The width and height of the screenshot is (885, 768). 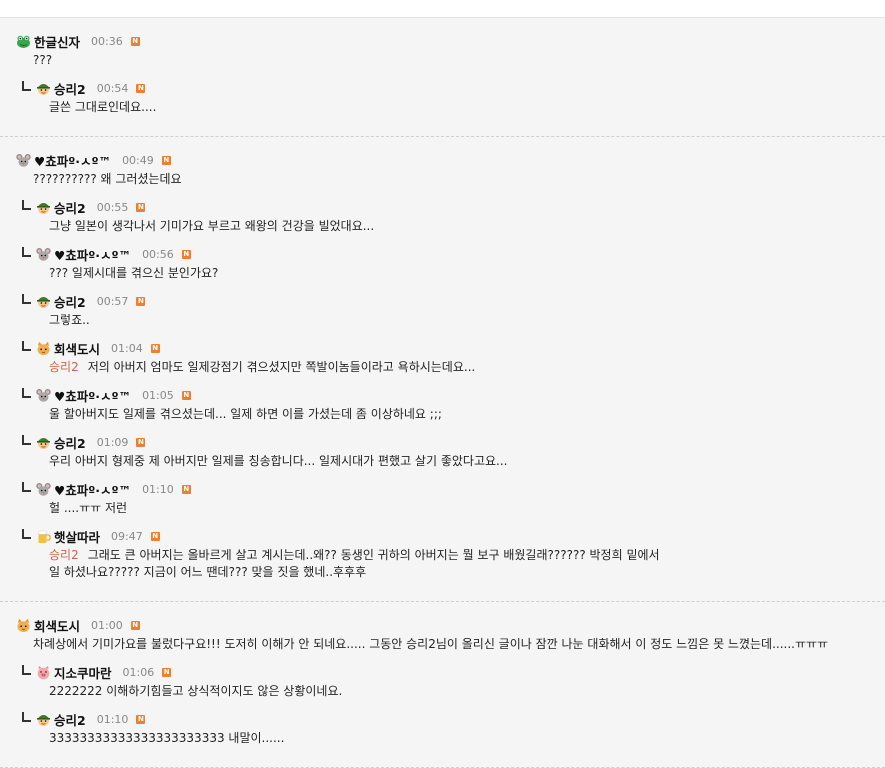 I want to click on comment-body: ???, so click(x=43, y=60).